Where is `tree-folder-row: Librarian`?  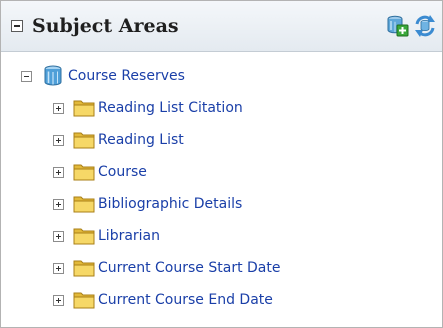 tree-folder-row: Librarian is located at coordinates (221, 237).